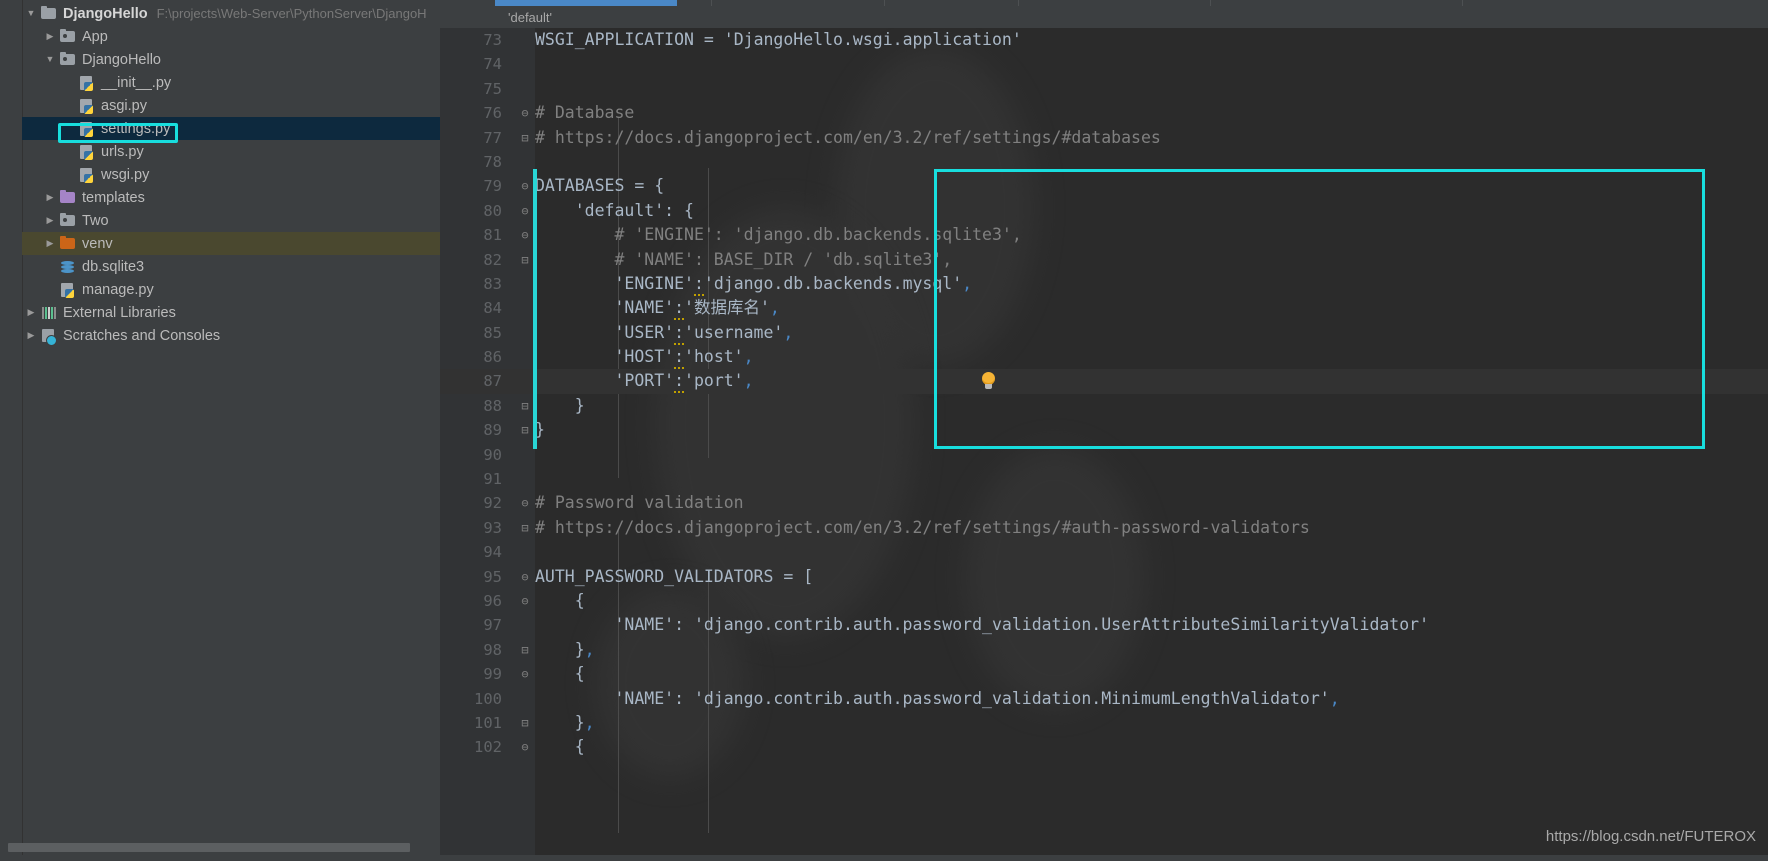 Image resolution: width=1768 pixels, height=861 pixels. What do you see at coordinates (231, 128) in the screenshot?
I see `tree-item-settings-py: settings.py` at bounding box center [231, 128].